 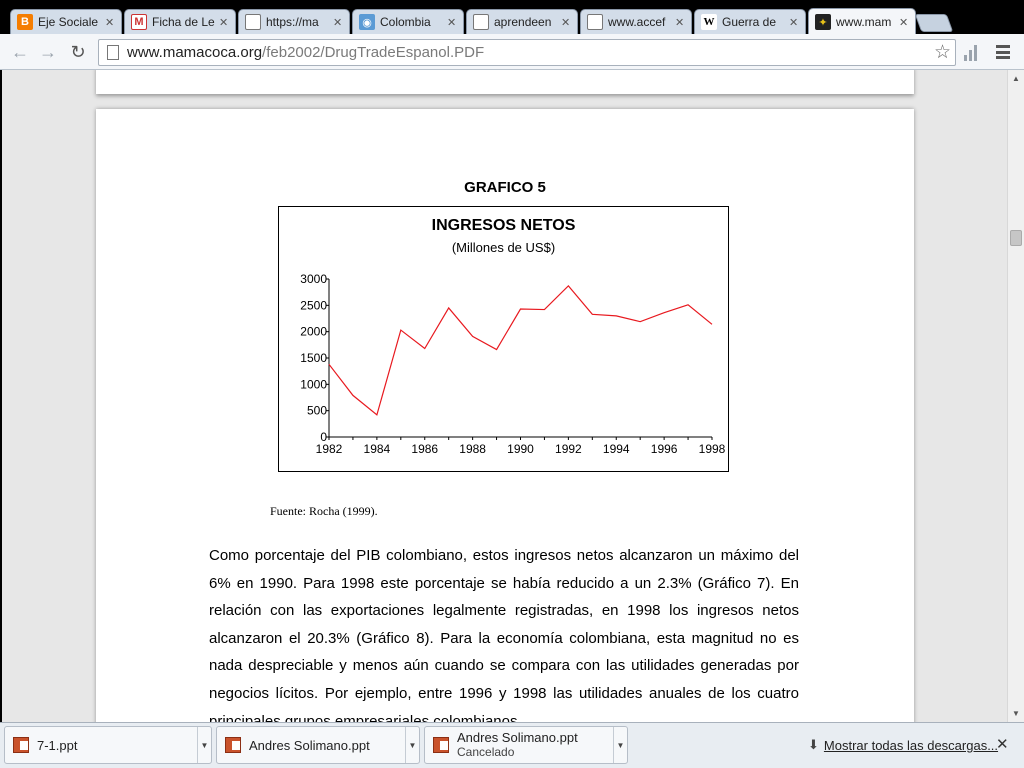 I want to click on x-tick-label: 1994, so click(x=616, y=449).